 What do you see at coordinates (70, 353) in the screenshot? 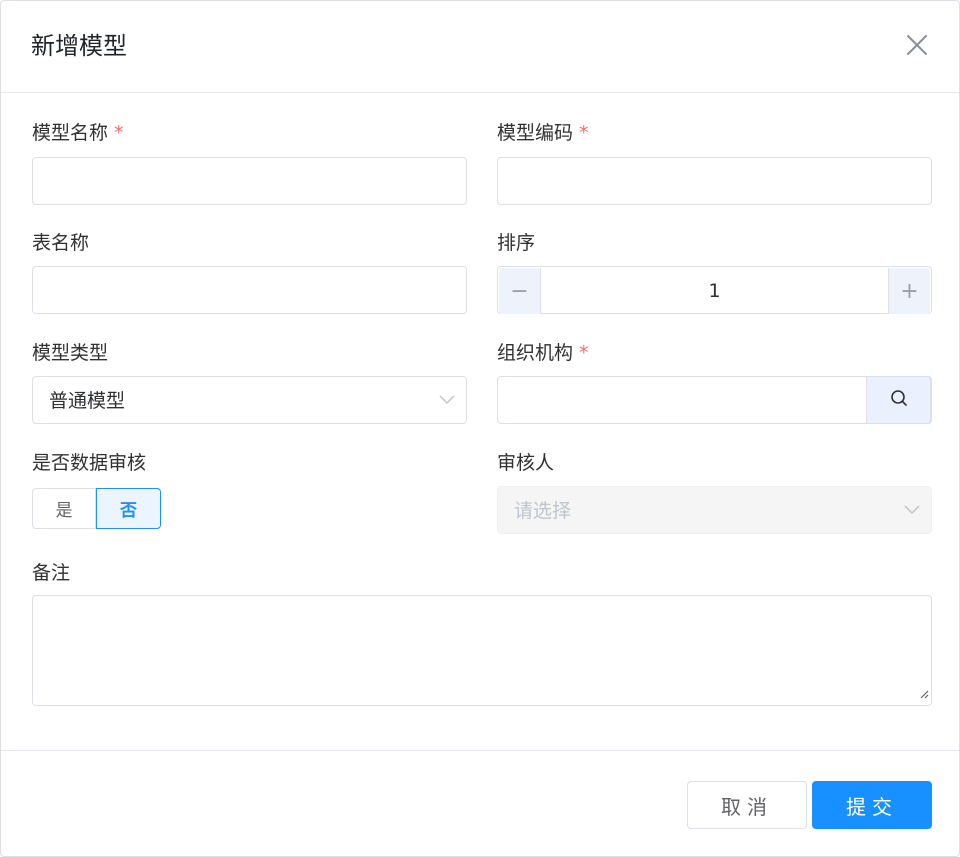
I see `model-type-label: 模型类型` at bounding box center [70, 353].